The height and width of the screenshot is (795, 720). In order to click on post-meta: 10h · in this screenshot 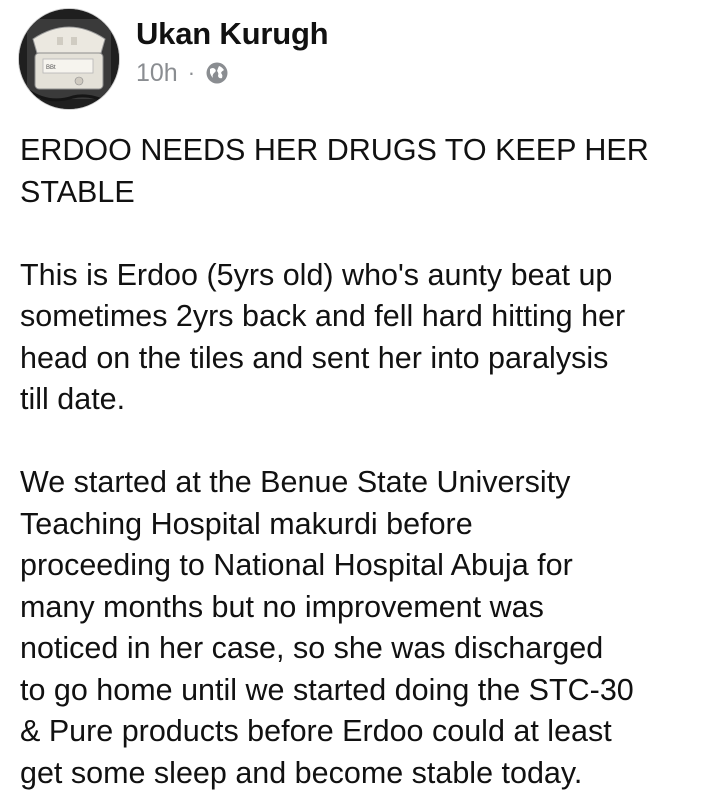, I will do `click(232, 73)`.